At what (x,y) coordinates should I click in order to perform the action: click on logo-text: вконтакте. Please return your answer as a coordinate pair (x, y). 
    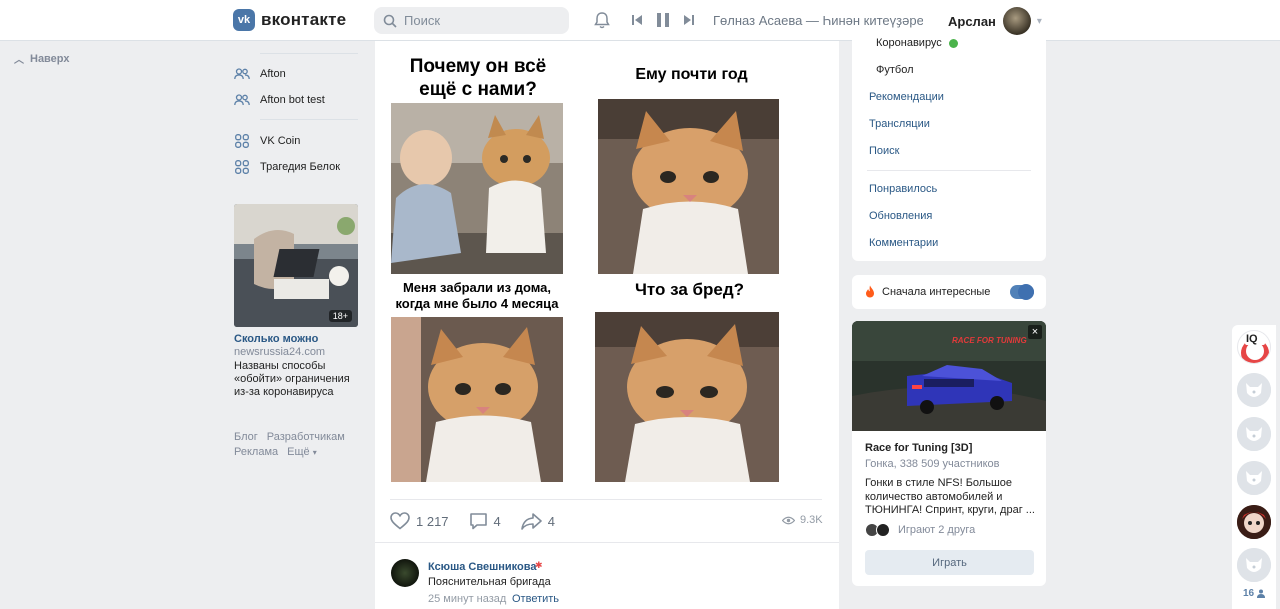
    Looking at the image, I should click on (304, 19).